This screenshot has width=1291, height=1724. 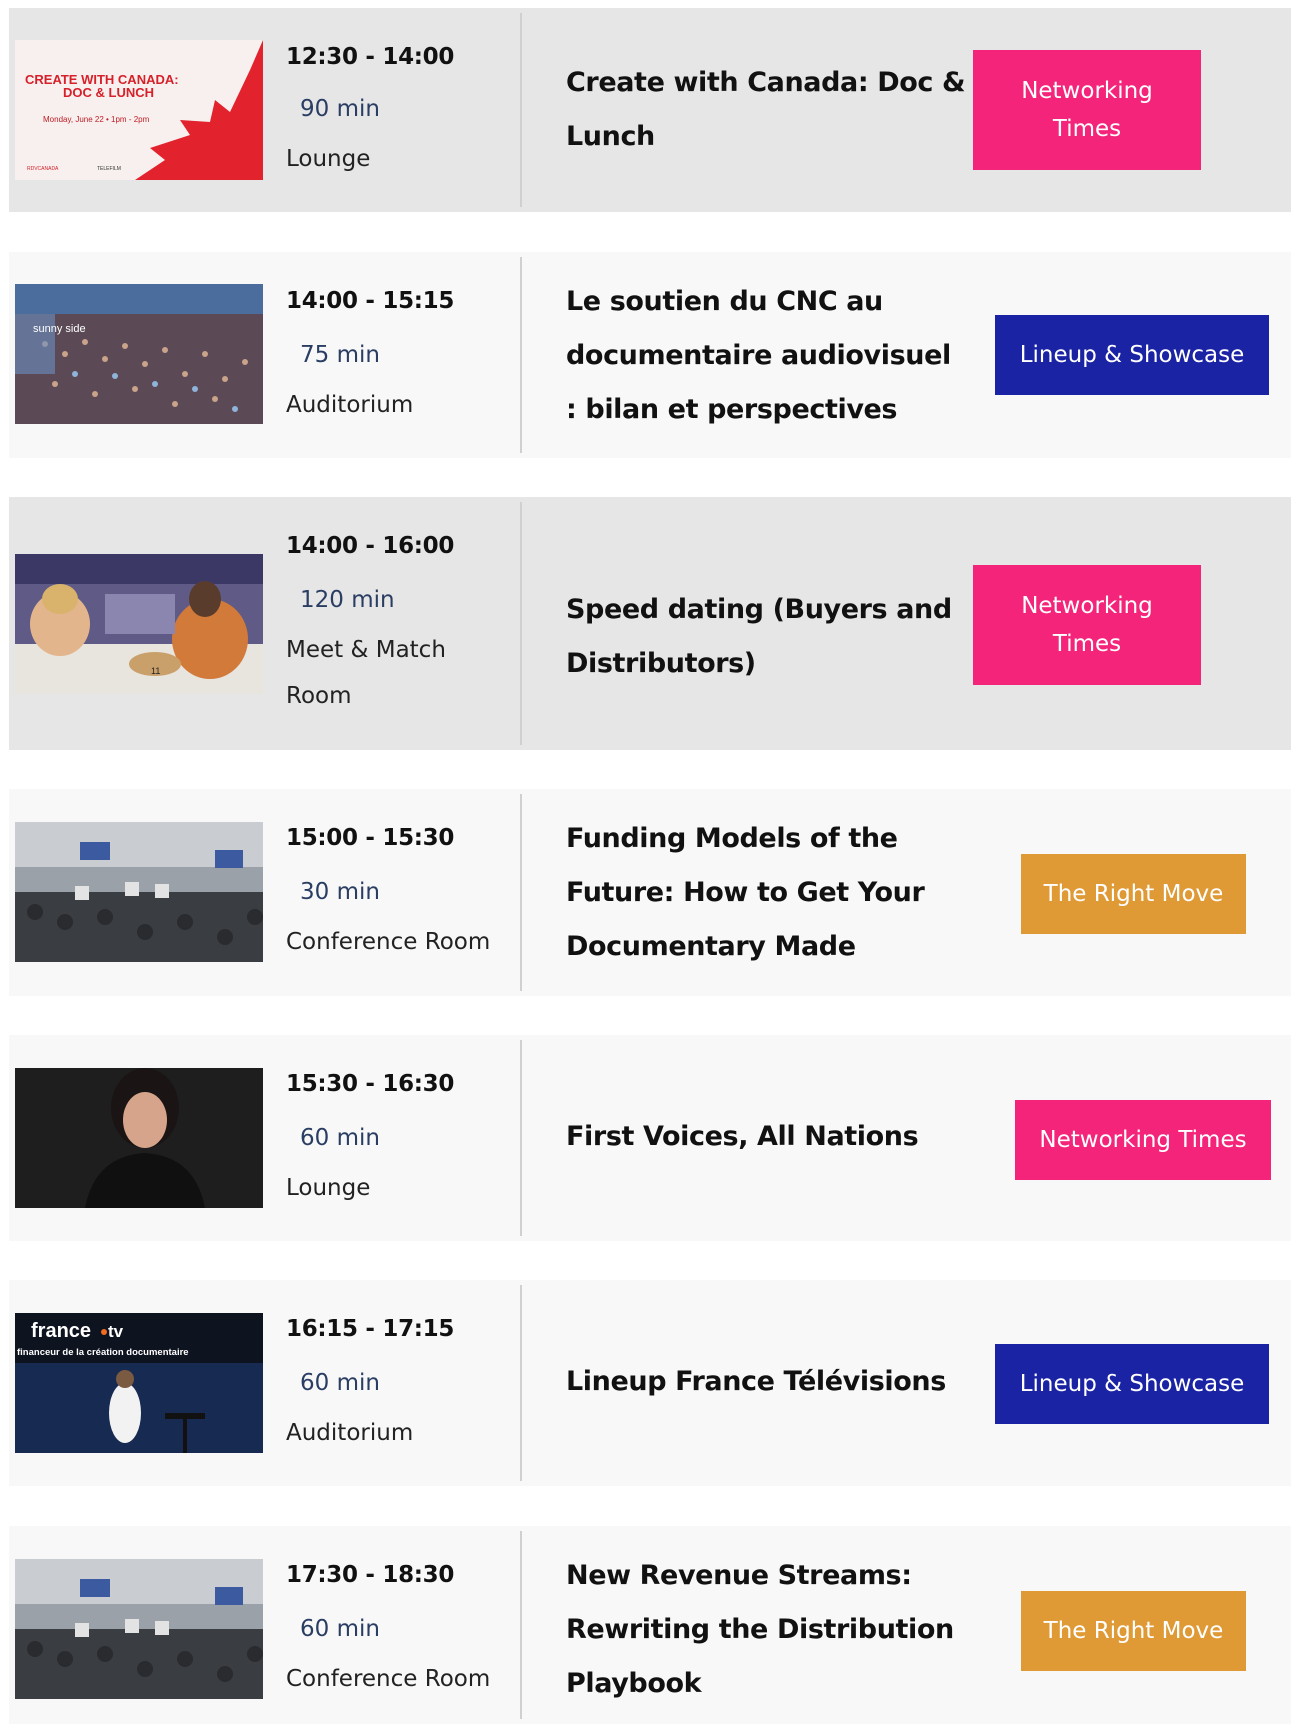 What do you see at coordinates (155, 671) in the screenshot?
I see `table-number: 11` at bounding box center [155, 671].